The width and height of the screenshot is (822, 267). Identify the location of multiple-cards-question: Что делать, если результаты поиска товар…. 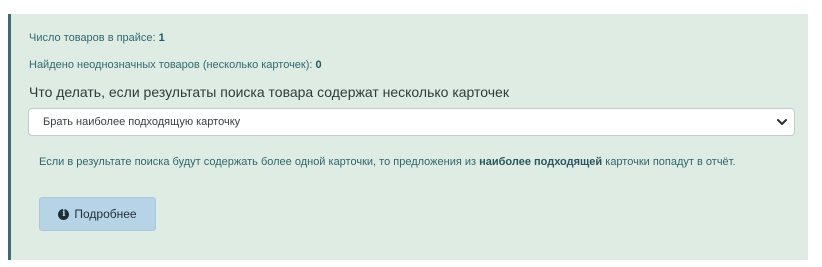
(269, 92).